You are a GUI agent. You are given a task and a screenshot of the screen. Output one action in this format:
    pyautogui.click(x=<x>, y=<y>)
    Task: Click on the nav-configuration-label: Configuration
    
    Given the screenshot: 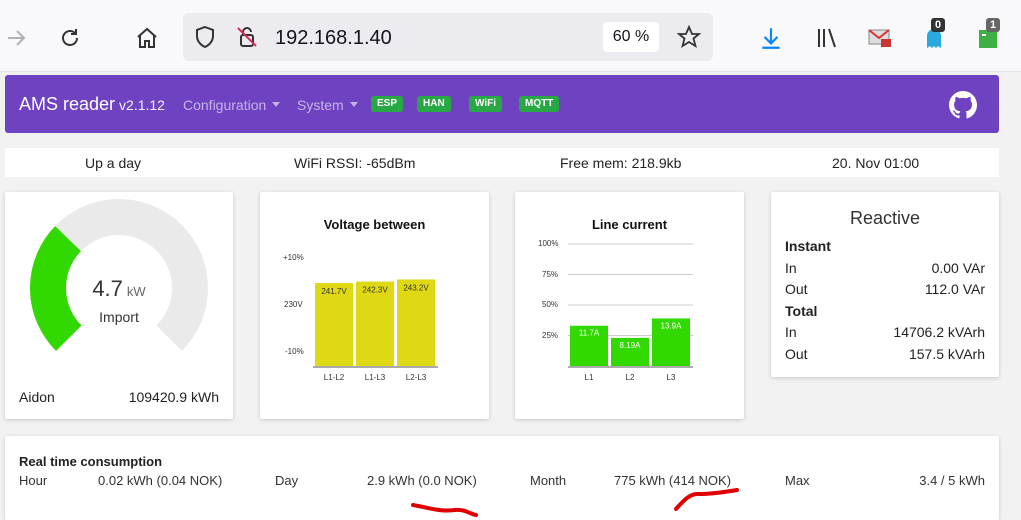 What is the action you would take?
    pyautogui.click(x=225, y=105)
    